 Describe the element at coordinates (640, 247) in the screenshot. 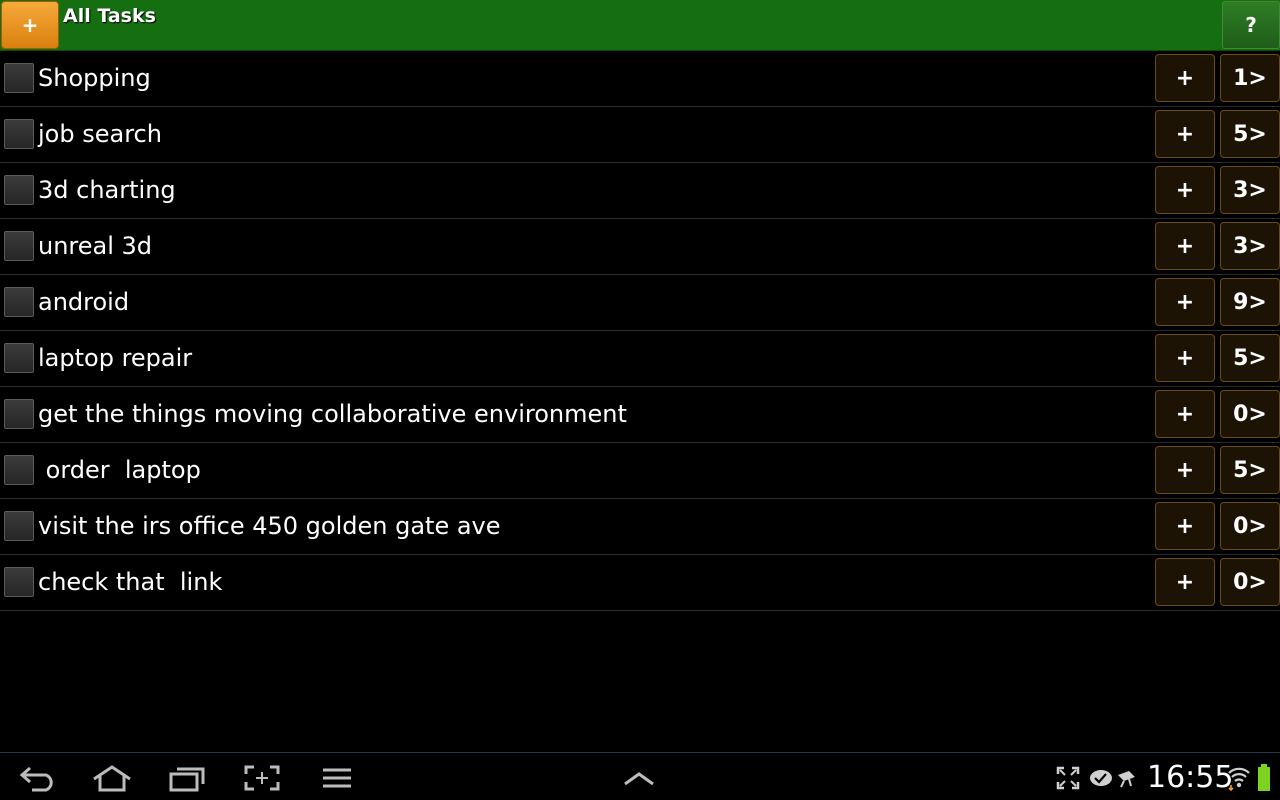

I see `task-row: unreal 3d + 3>` at that location.